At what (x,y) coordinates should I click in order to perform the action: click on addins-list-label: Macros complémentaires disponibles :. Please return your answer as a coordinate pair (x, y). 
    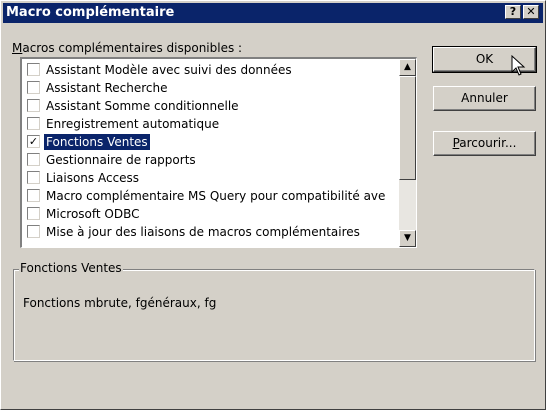
    Looking at the image, I should click on (127, 48).